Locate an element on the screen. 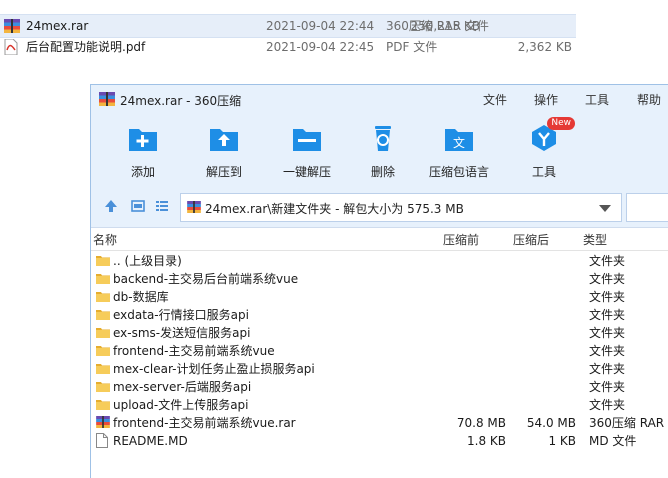  delete-button: 删除 is located at coordinates (383, 151).